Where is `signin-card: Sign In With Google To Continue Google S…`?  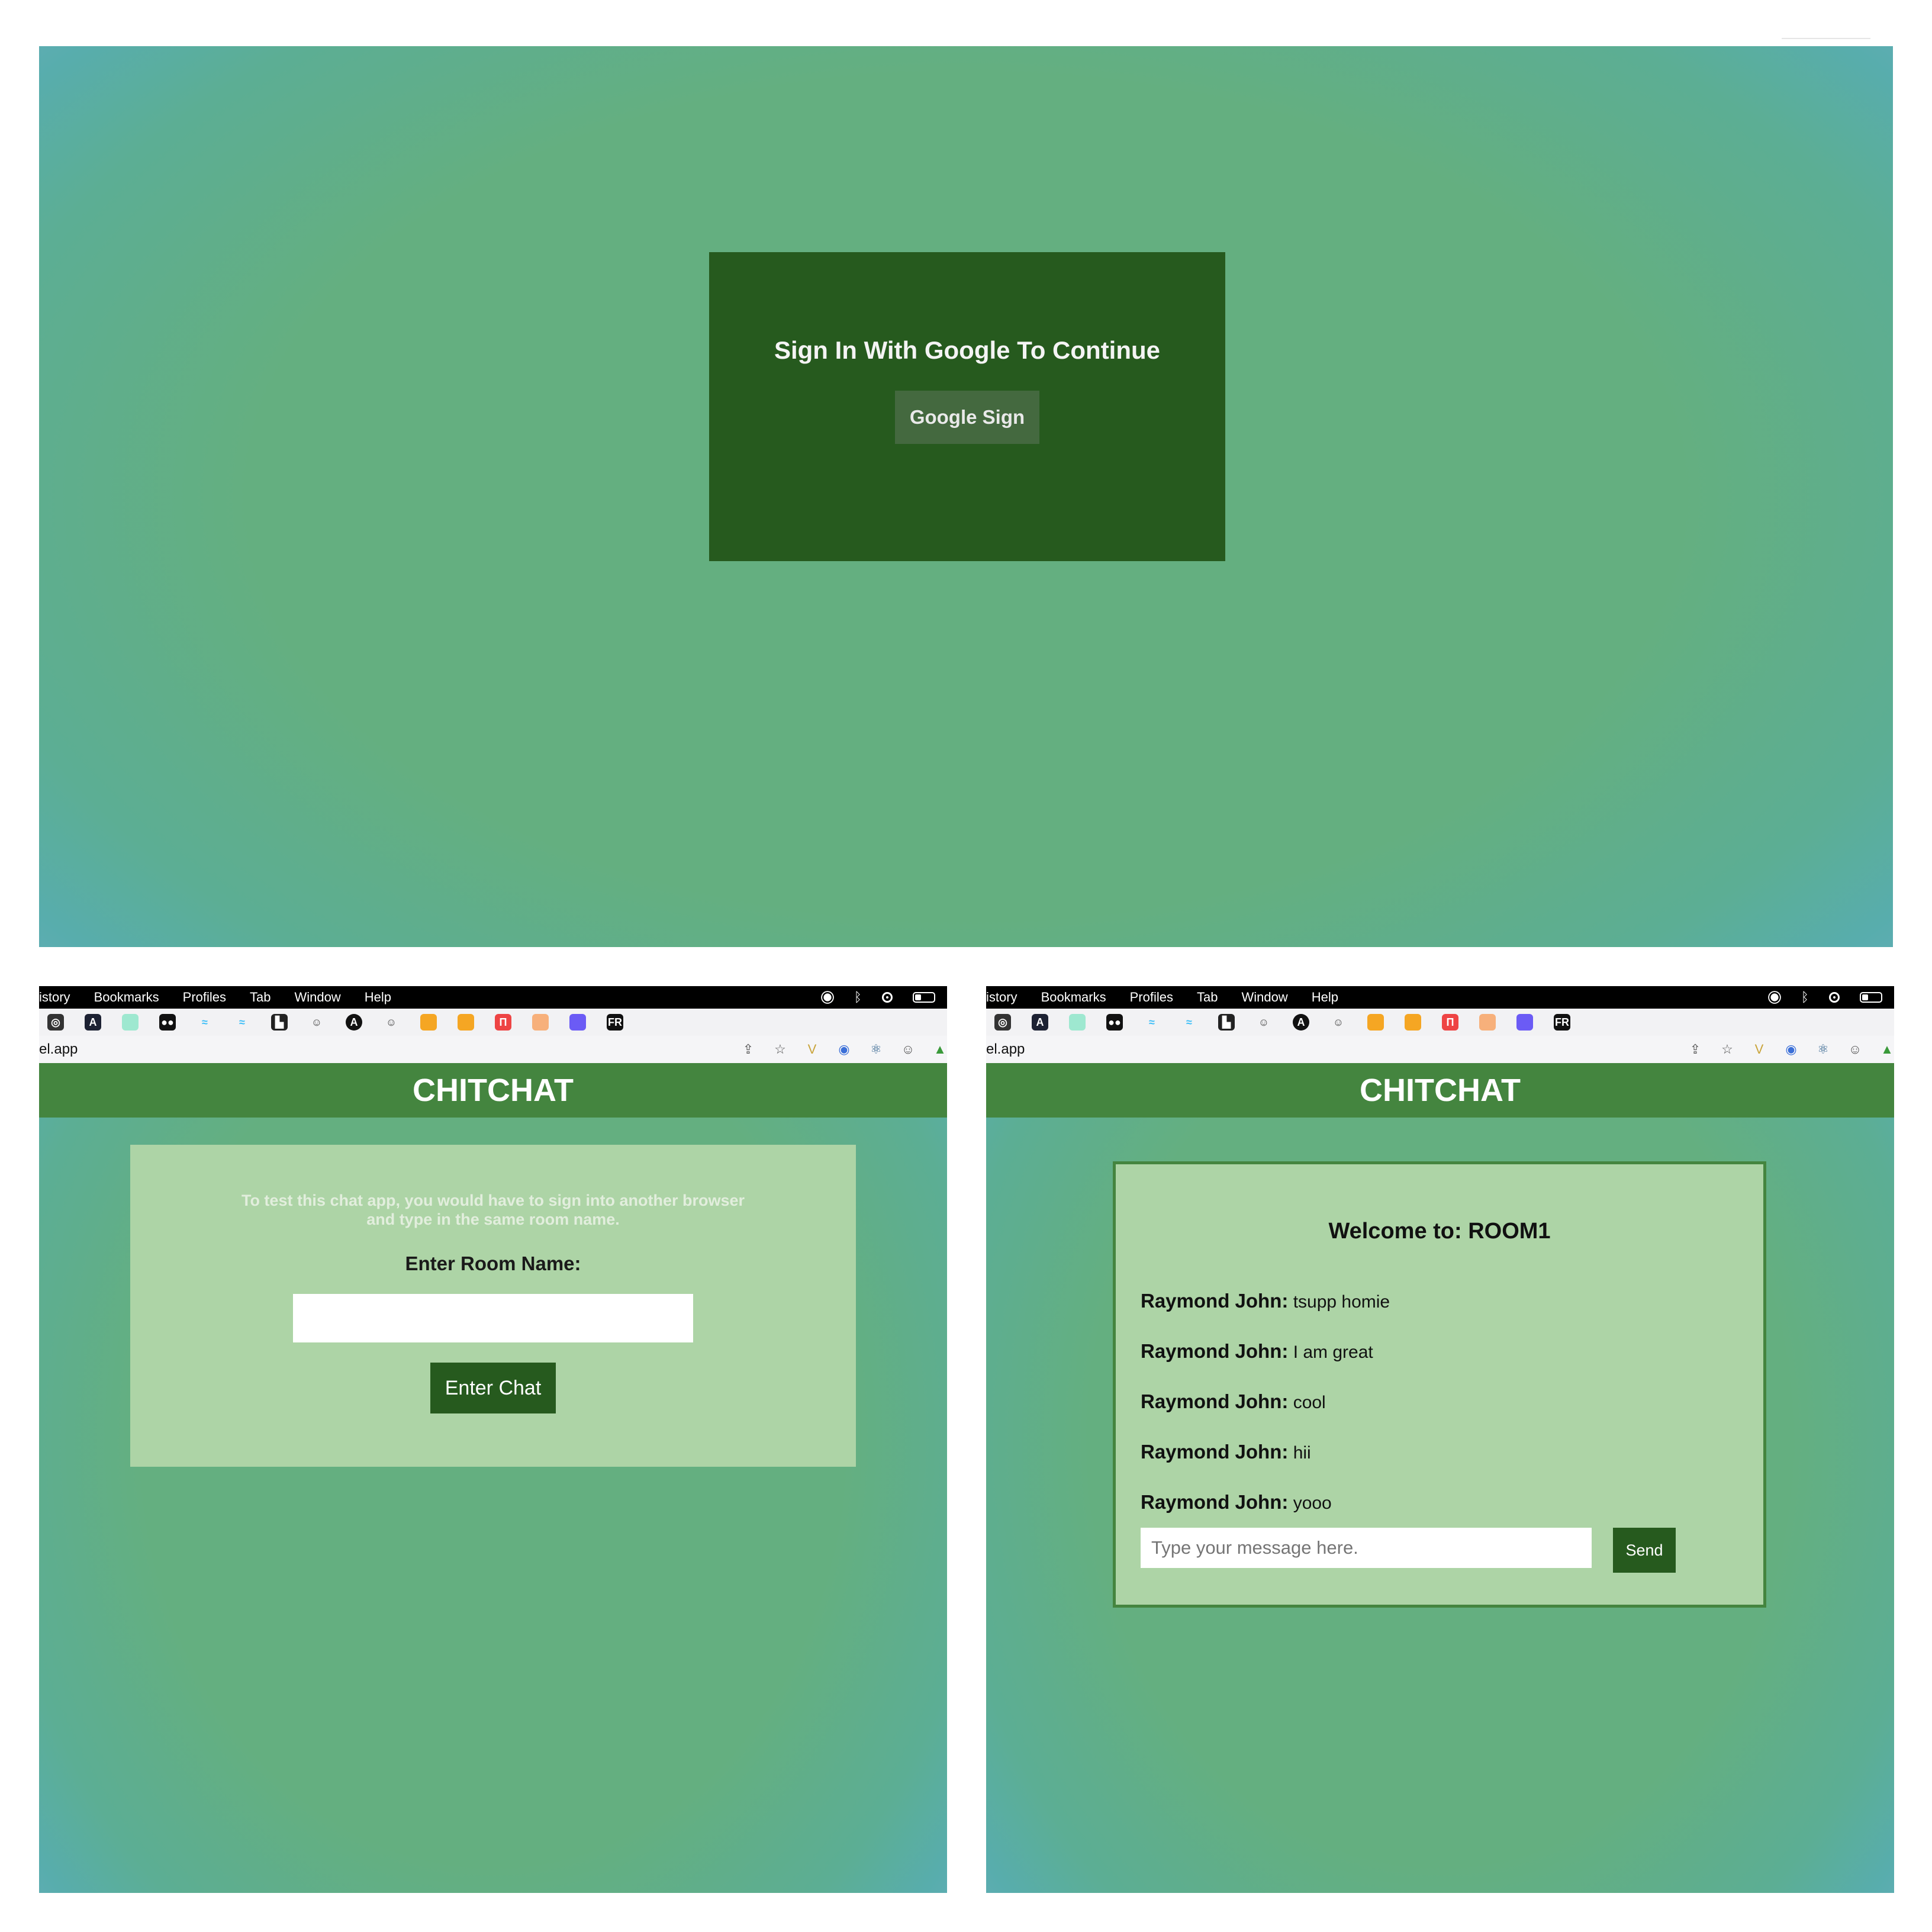
signin-card: Sign In With Google To Continue Google S… is located at coordinates (967, 406).